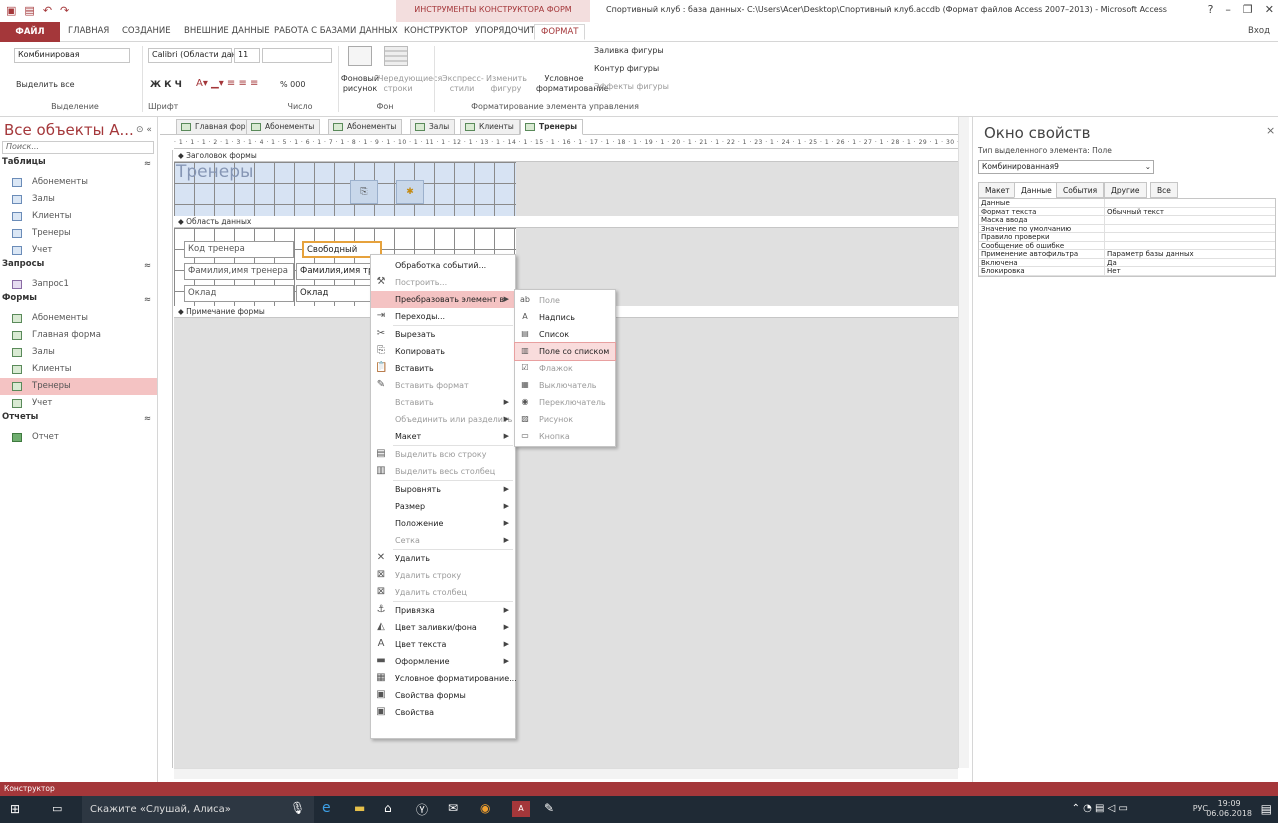  I want to click on context-menu-item: Макет ▶, so click(443, 436).